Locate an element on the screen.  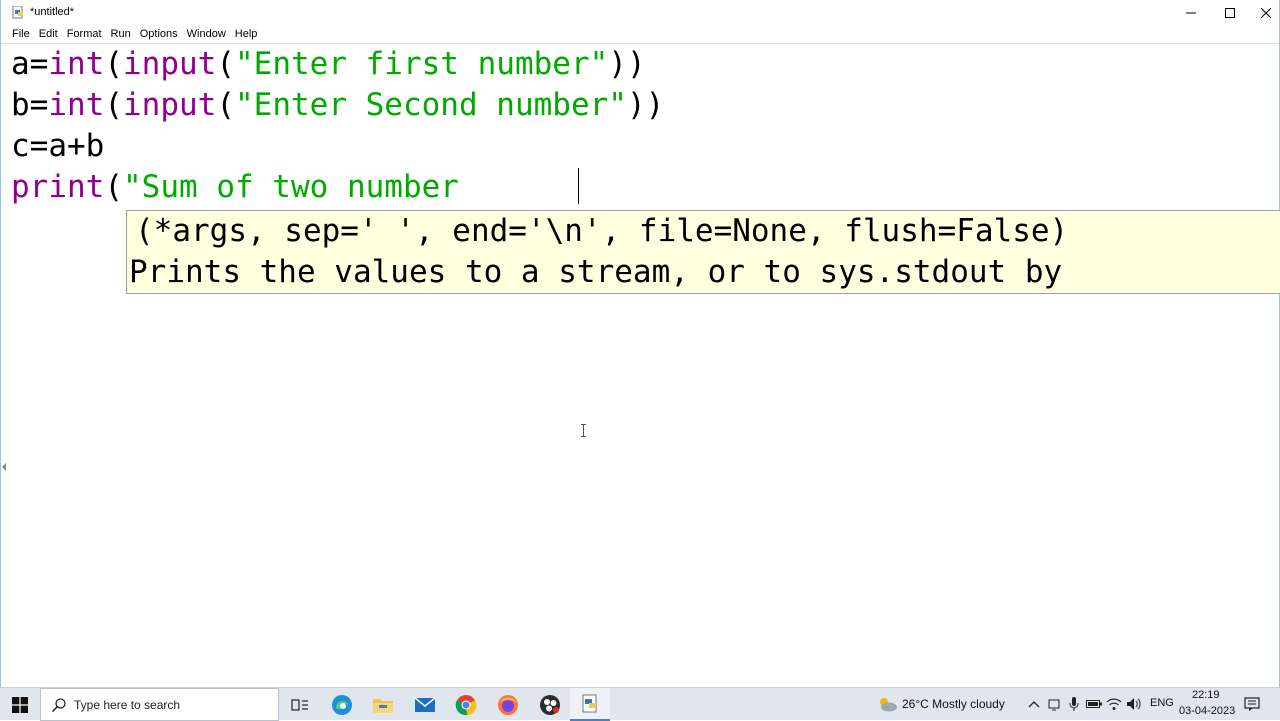
code-token: a= is located at coordinates (30, 64).